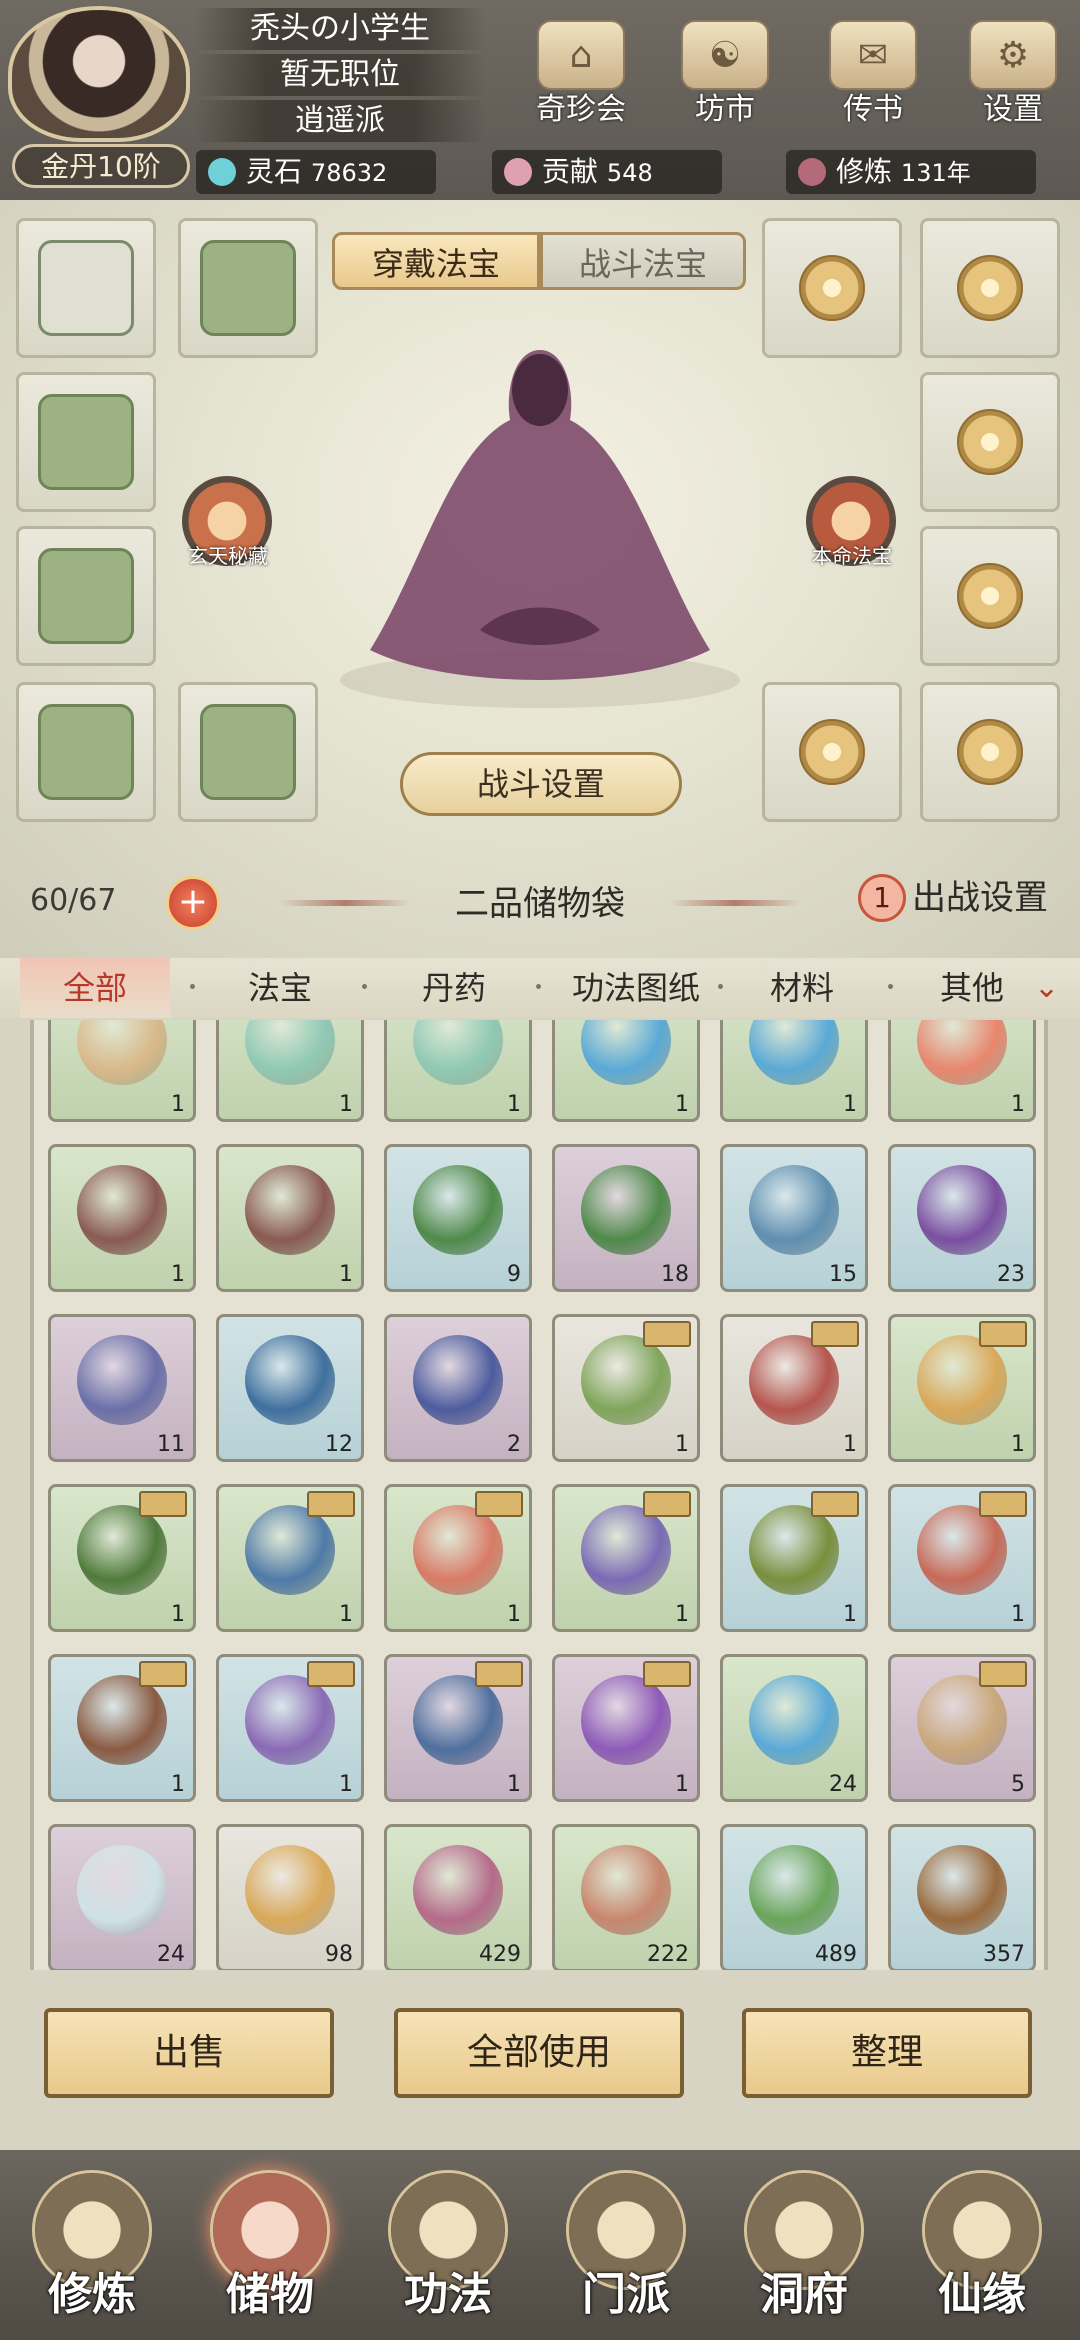  I want to click on item-slot: 9, so click(458, 1218).